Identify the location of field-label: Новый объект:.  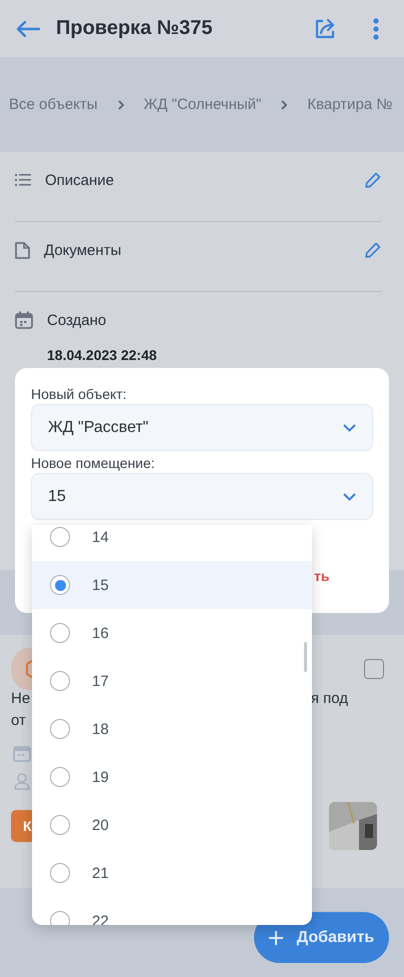
(79, 394).